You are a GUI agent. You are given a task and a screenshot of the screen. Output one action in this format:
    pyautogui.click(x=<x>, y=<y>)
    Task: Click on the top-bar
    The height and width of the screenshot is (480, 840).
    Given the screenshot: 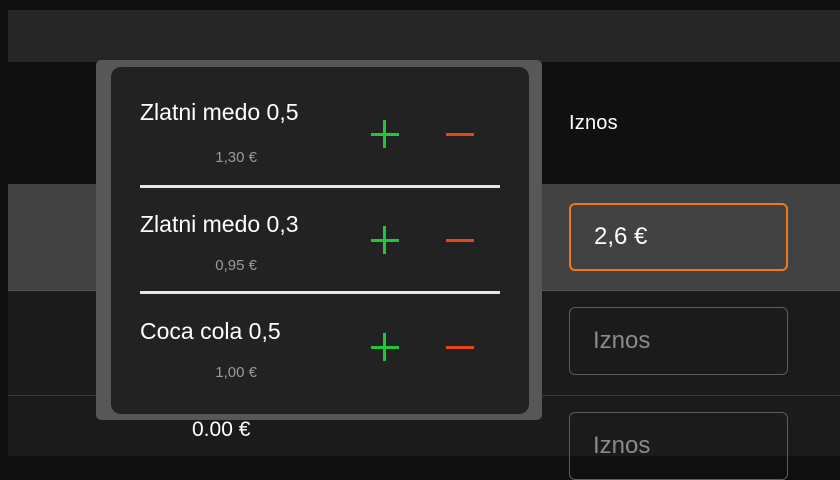 What is the action you would take?
    pyautogui.click(x=424, y=36)
    